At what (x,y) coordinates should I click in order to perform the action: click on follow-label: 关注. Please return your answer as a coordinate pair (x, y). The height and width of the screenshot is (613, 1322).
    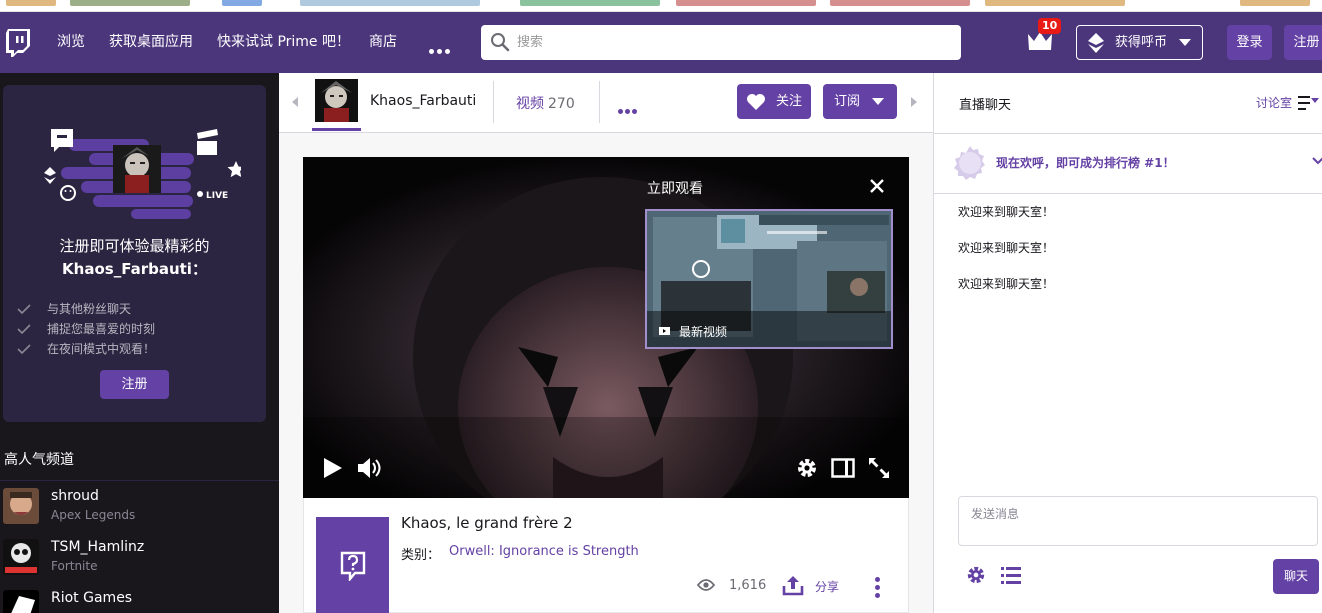
    Looking at the image, I should click on (789, 101).